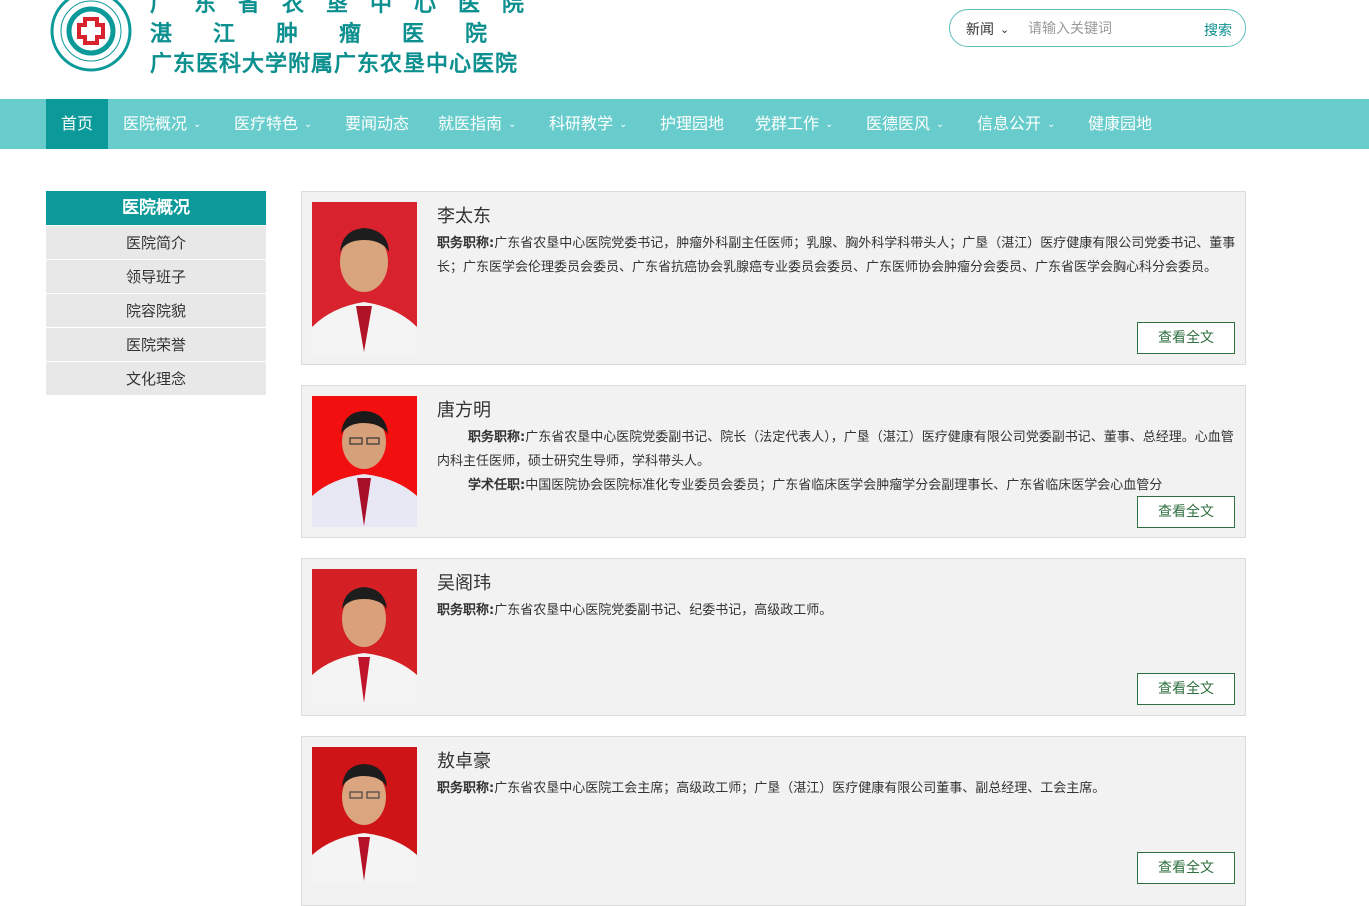  What do you see at coordinates (348, 8) in the screenshot?
I see `hospital-name-line-1: 广东省农垦中心医院` at bounding box center [348, 8].